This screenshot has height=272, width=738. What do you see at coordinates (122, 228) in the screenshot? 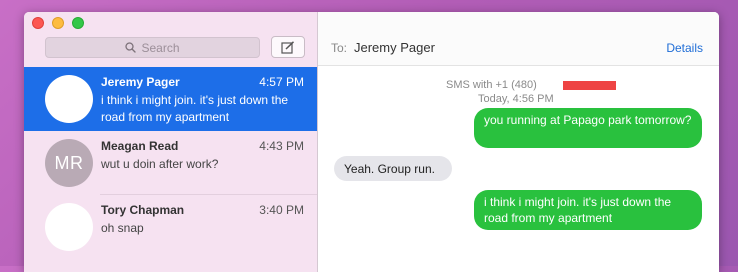
I see `conversation-preview: oh snap` at bounding box center [122, 228].